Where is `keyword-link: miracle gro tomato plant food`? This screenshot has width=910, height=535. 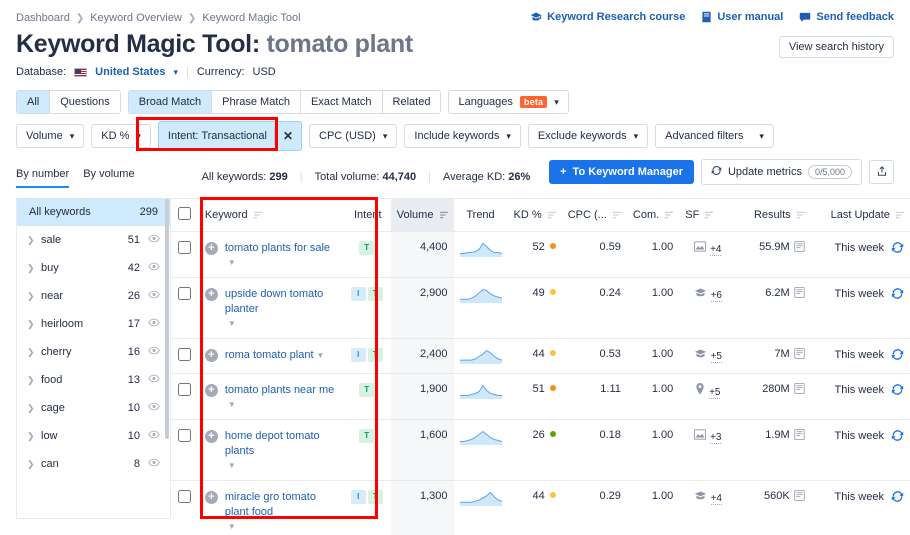
keyword-link: miracle gro tomato plant food is located at coordinates (282, 505).